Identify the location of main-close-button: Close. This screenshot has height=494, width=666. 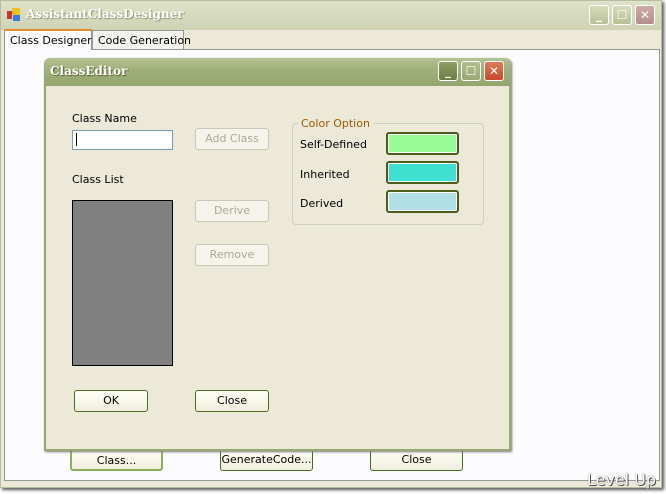
(416, 460).